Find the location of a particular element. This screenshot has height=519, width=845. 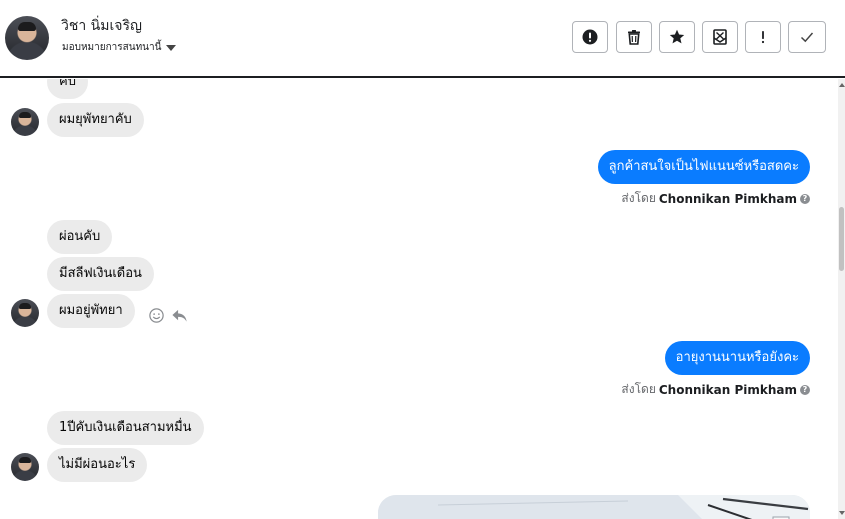

incoming-message: คับ is located at coordinates (67, 89).